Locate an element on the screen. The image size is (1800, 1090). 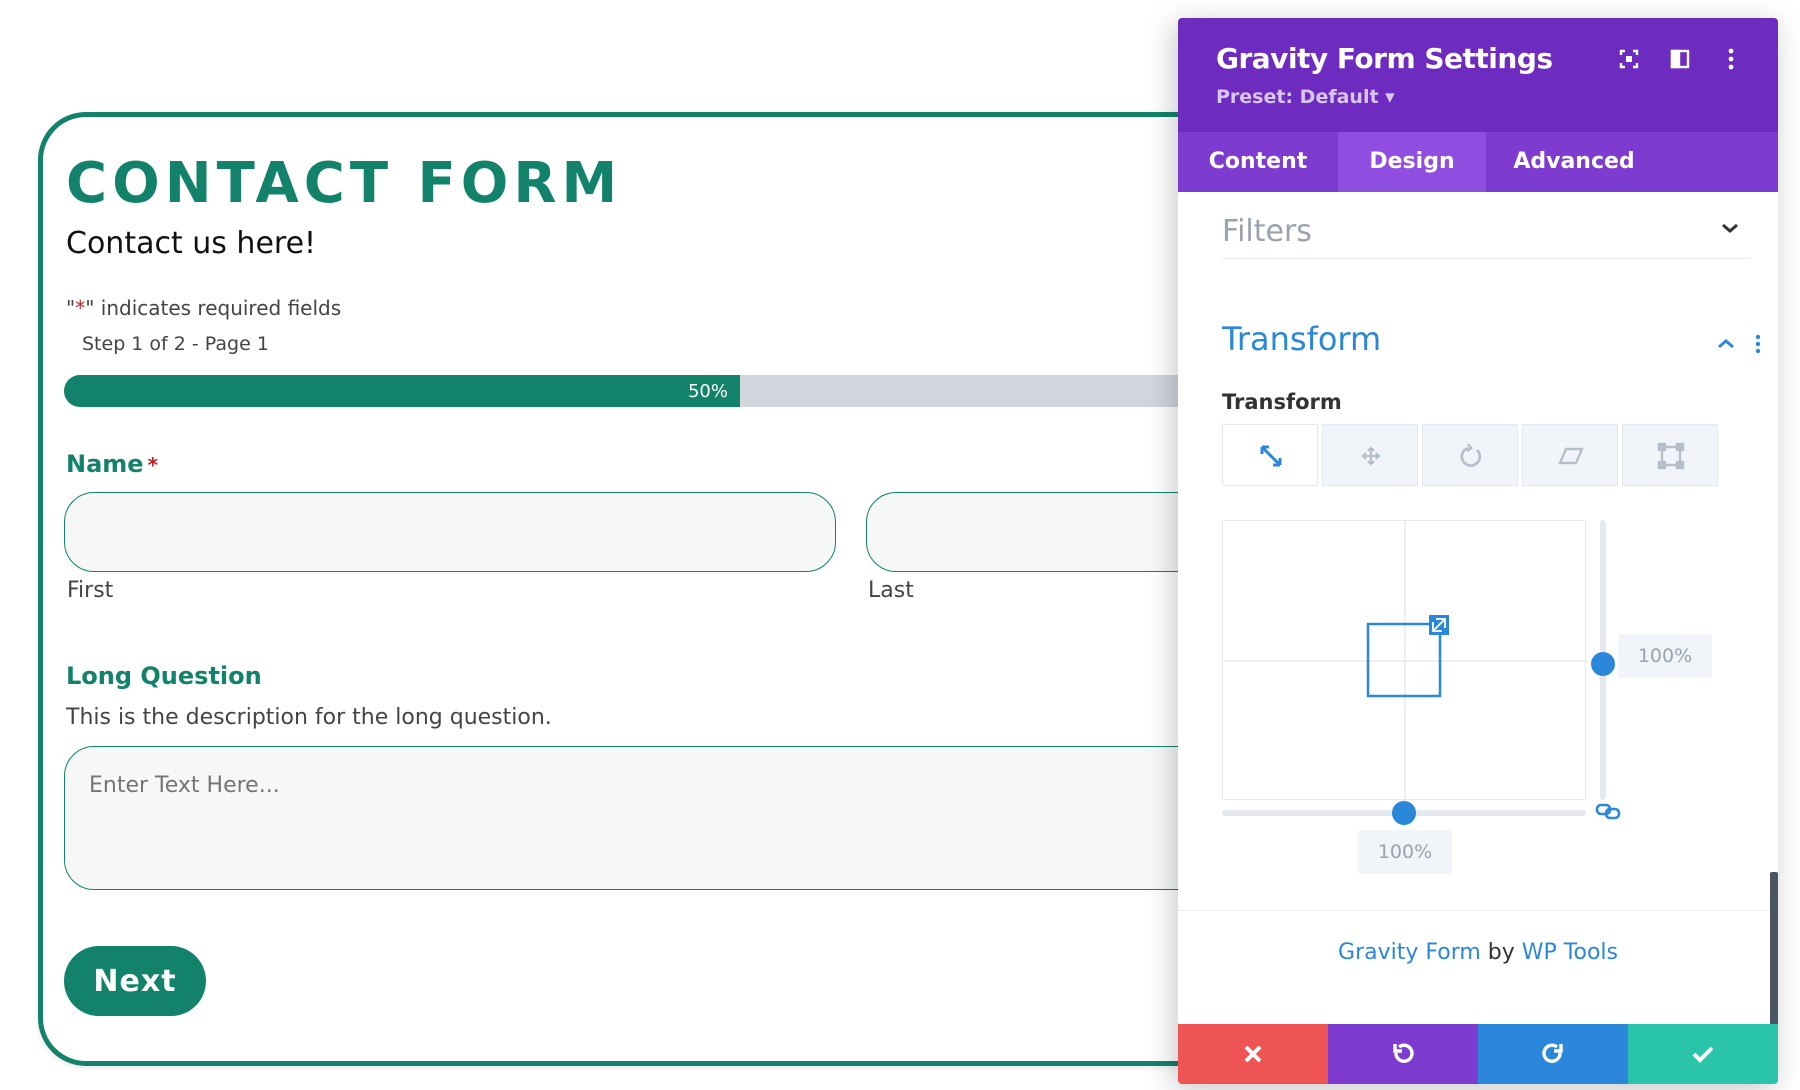
scale-x-value: 100% is located at coordinates (1405, 852).